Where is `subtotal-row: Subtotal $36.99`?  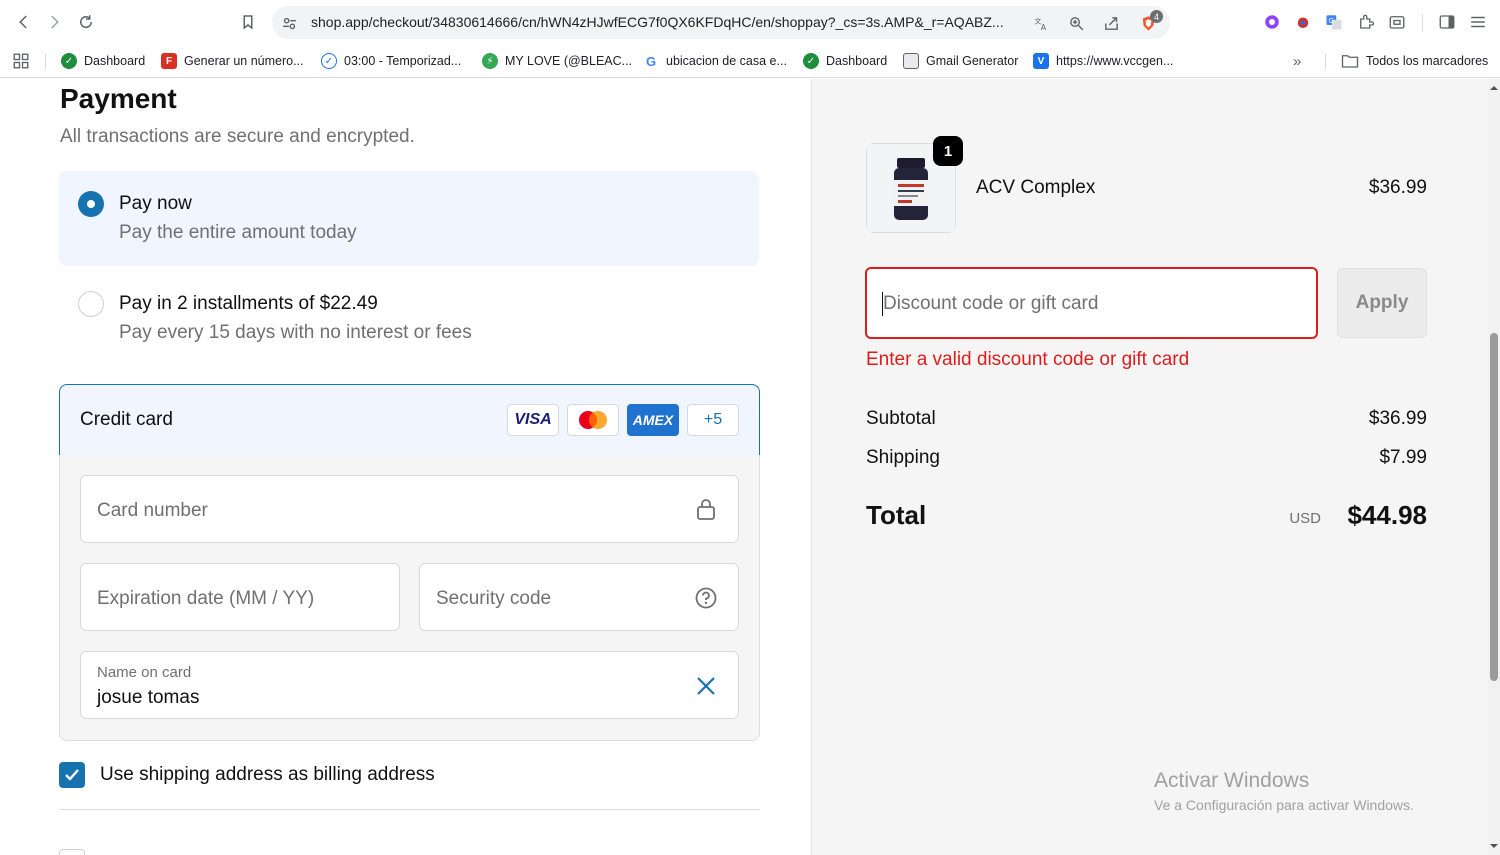
subtotal-row: Subtotal $36.99 is located at coordinates (1146, 419).